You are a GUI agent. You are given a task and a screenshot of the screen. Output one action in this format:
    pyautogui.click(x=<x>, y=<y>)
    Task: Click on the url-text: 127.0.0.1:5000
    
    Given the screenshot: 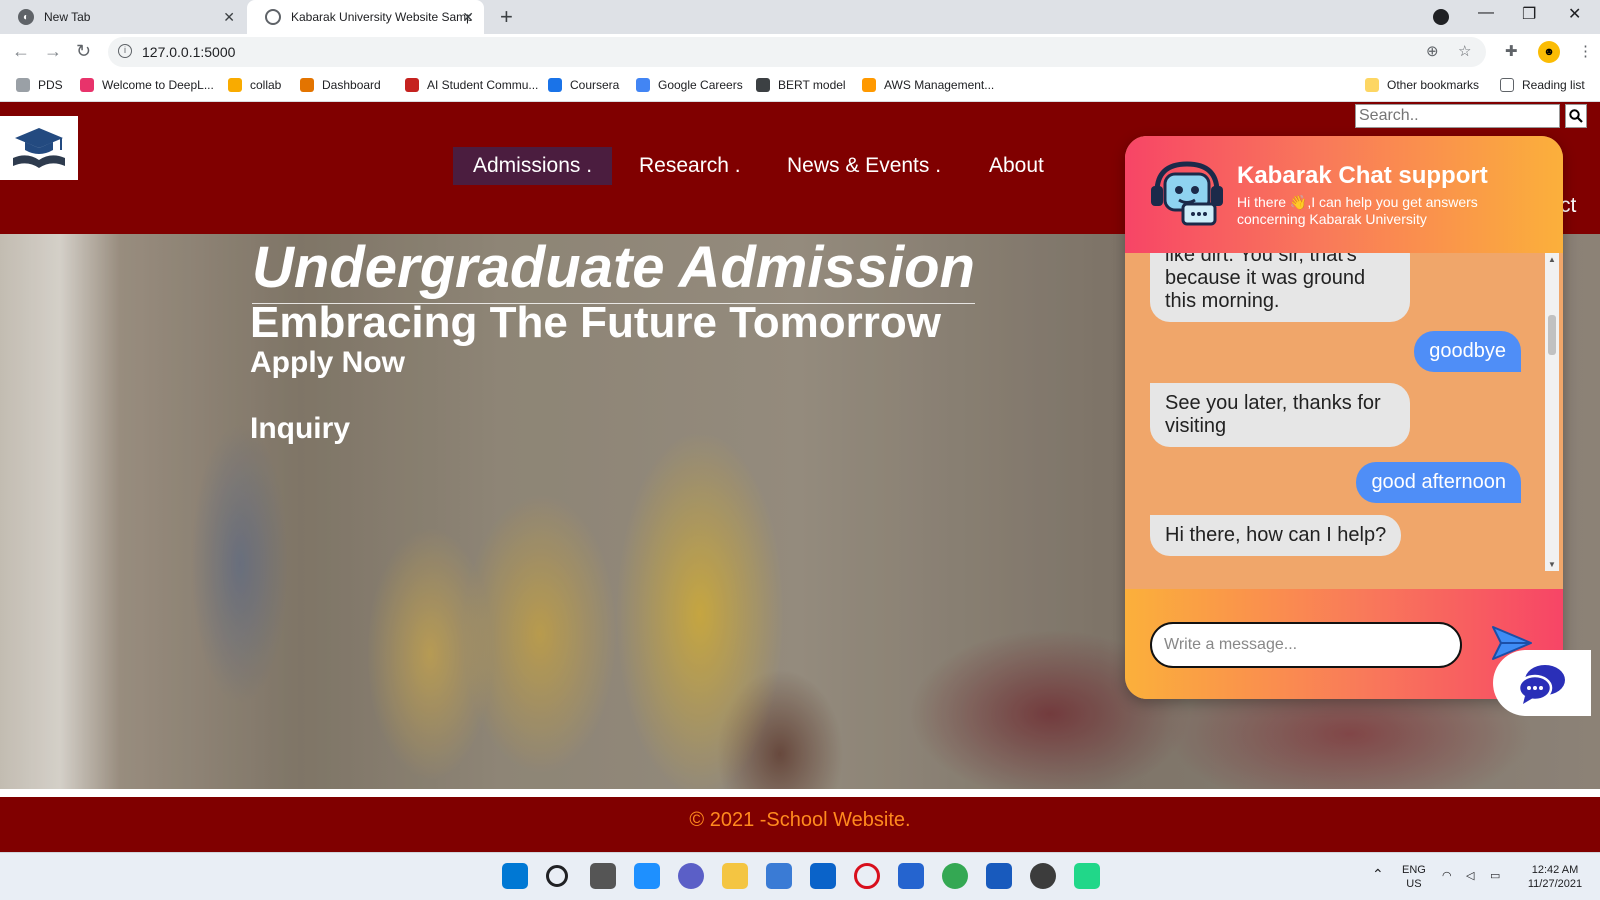 What is the action you would take?
    pyautogui.click(x=189, y=52)
    